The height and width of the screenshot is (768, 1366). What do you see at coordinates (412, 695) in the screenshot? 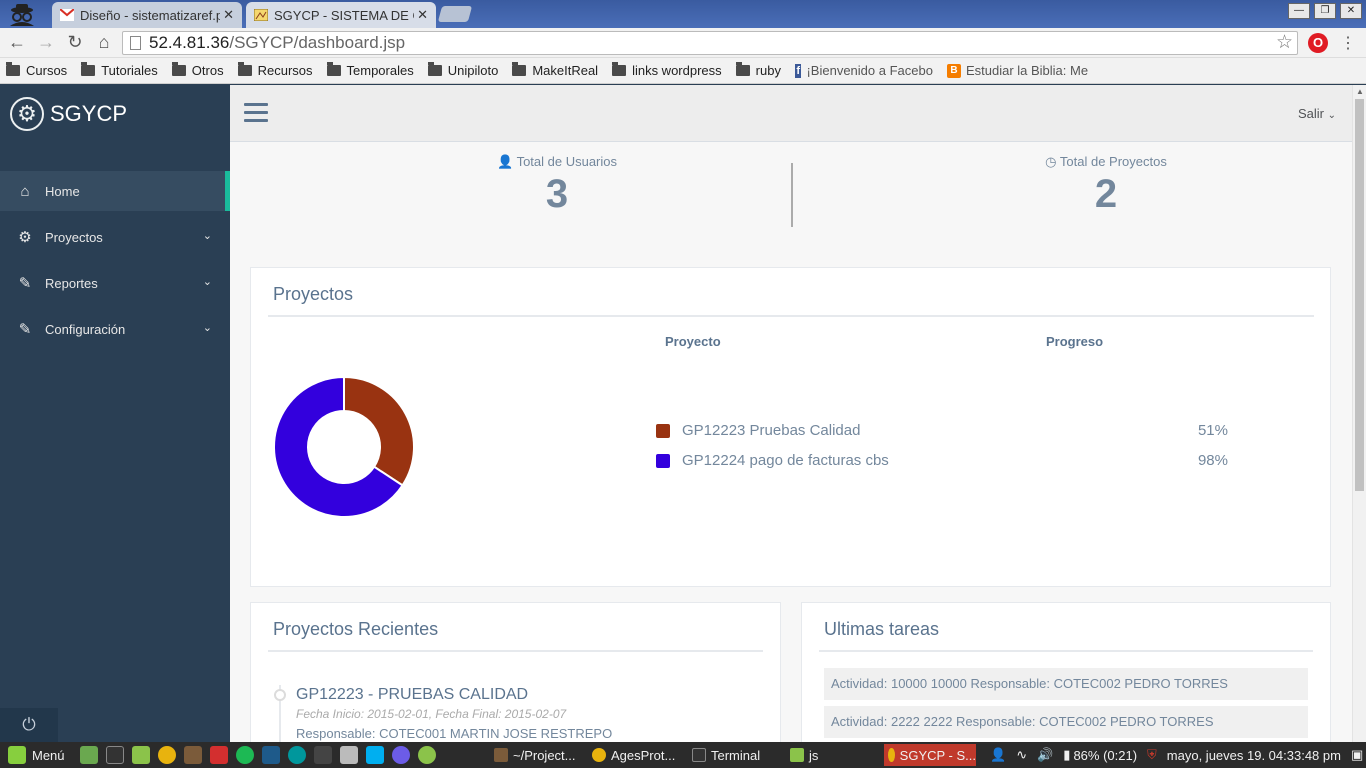
I see `recent-project-title: GP12223 - PRUEBAS CALIDAD` at bounding box center [412, 695].